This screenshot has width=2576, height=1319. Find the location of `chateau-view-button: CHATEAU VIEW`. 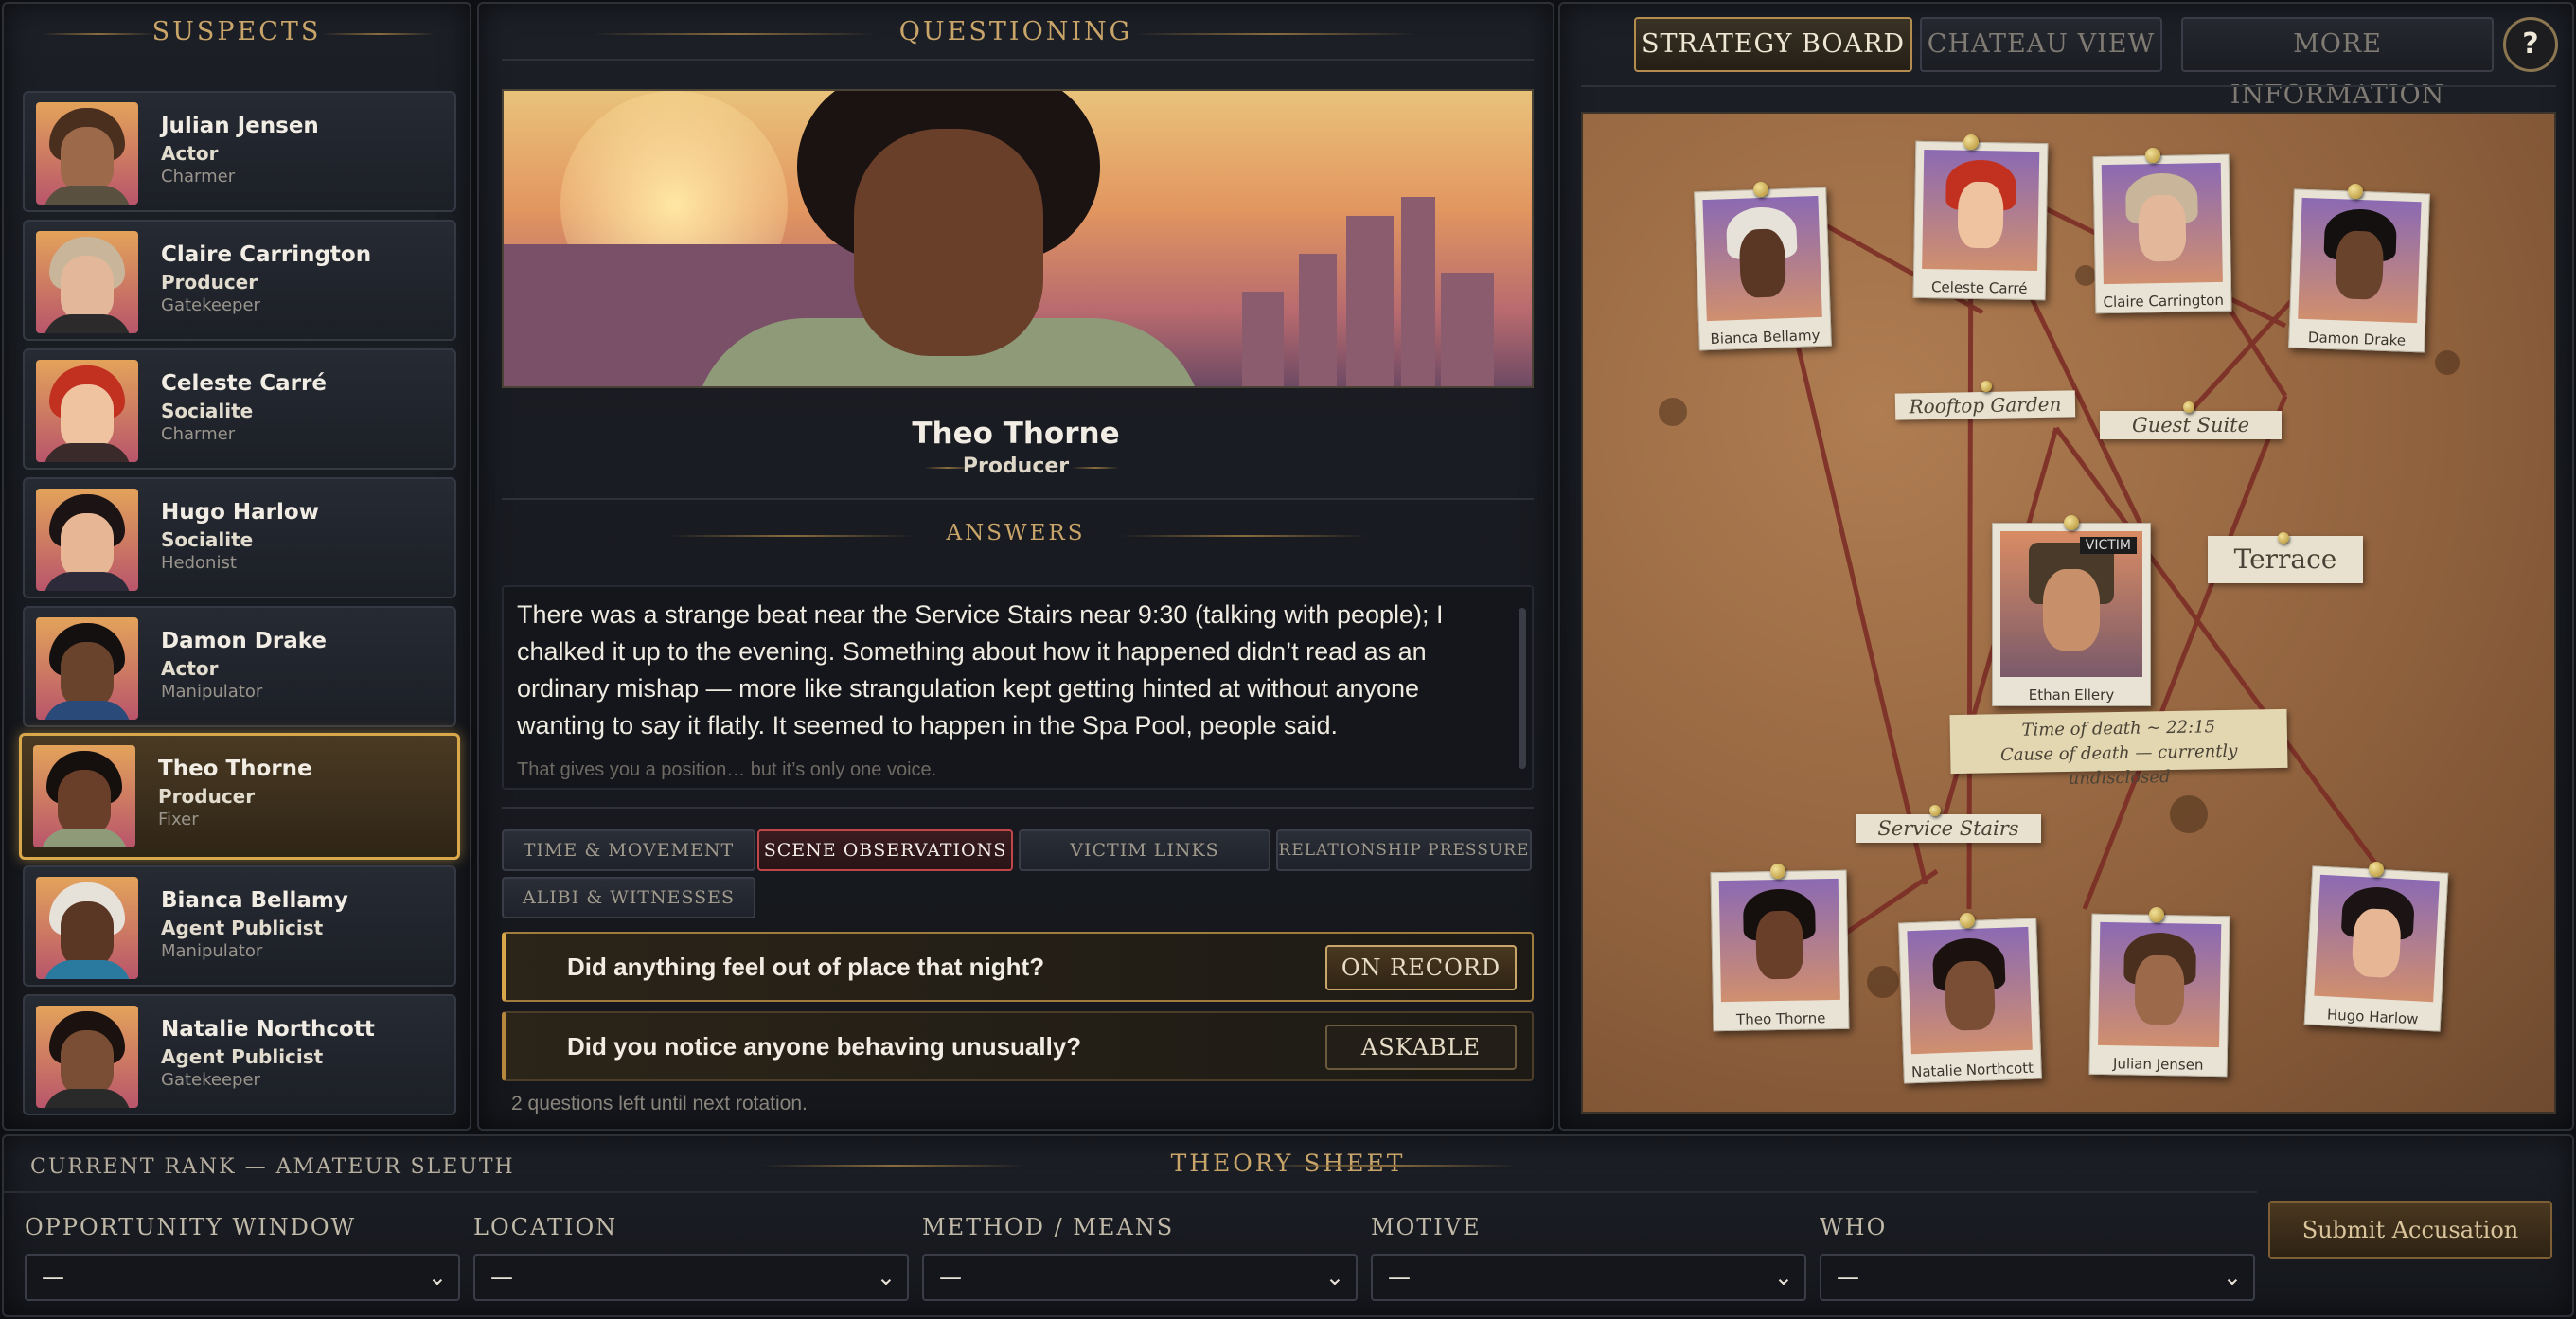

chateau-view-button: CHATEAU VIEW is located at coordinates (2041, 44).